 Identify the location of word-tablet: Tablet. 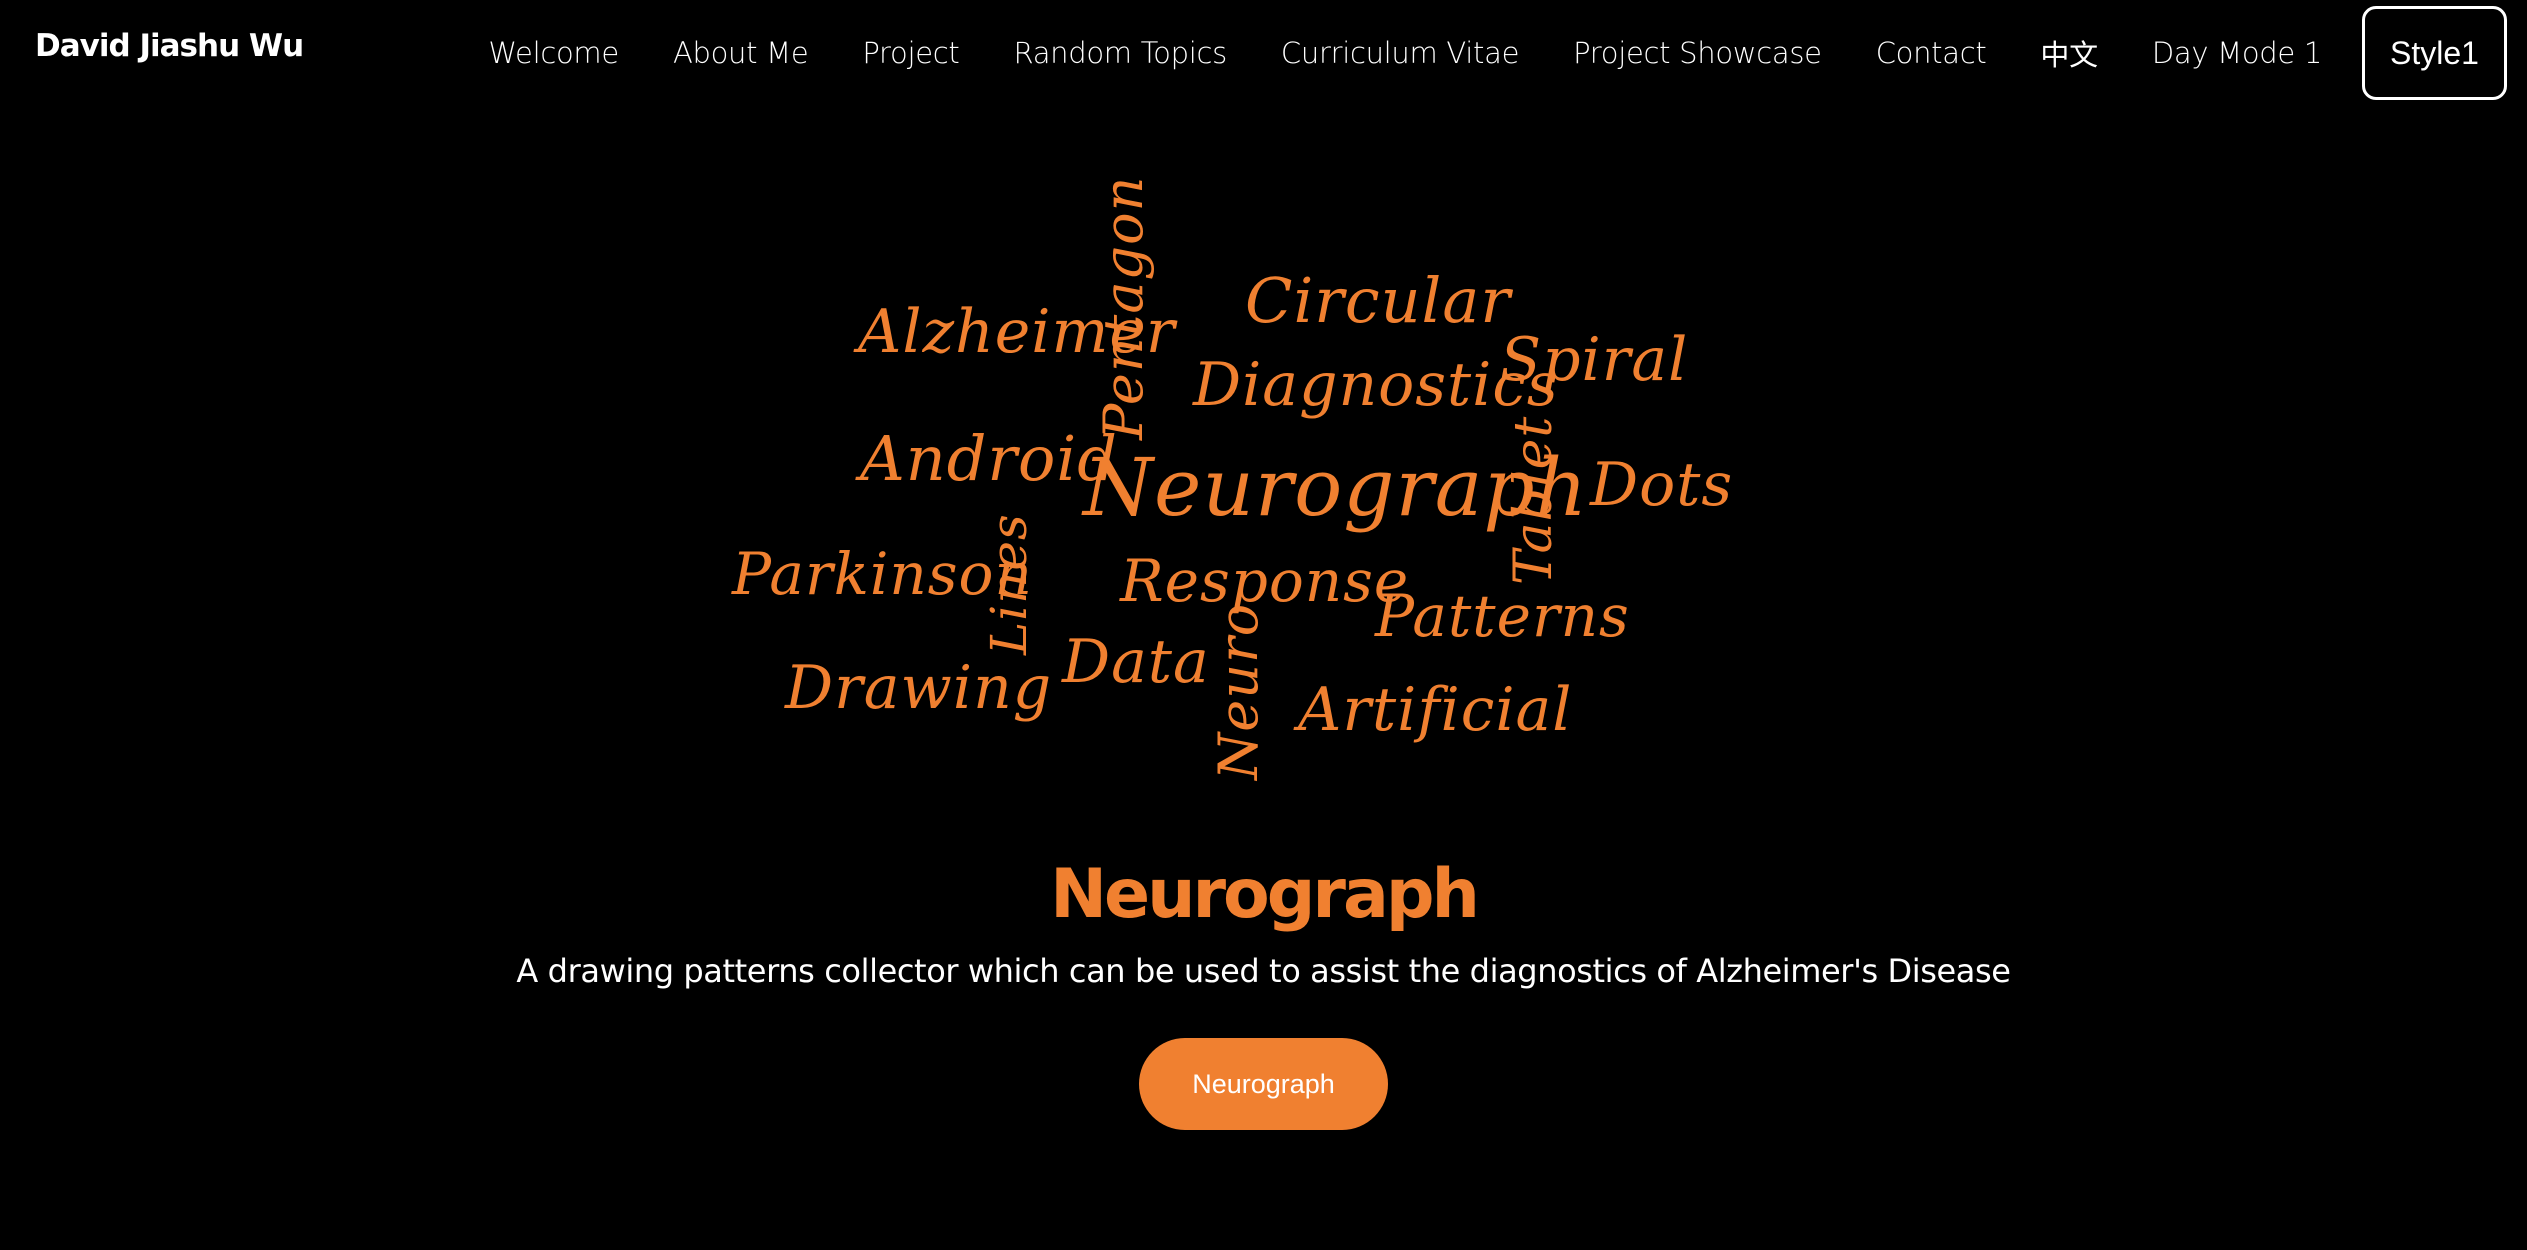
(1534, 500).